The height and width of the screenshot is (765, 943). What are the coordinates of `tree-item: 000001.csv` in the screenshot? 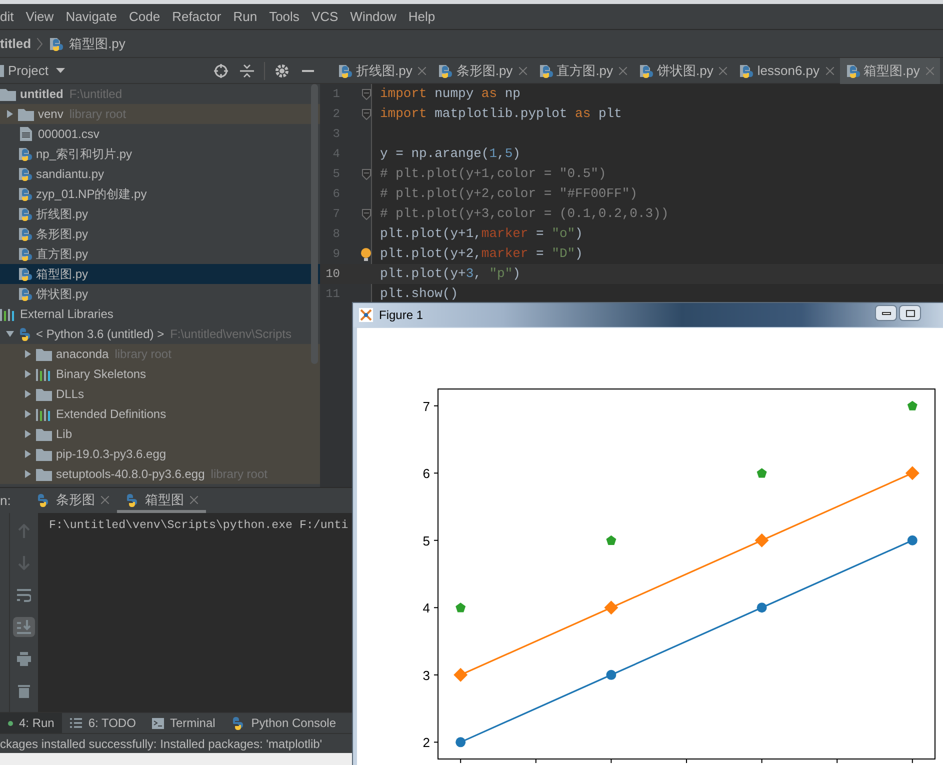 It's located at (160, 134).